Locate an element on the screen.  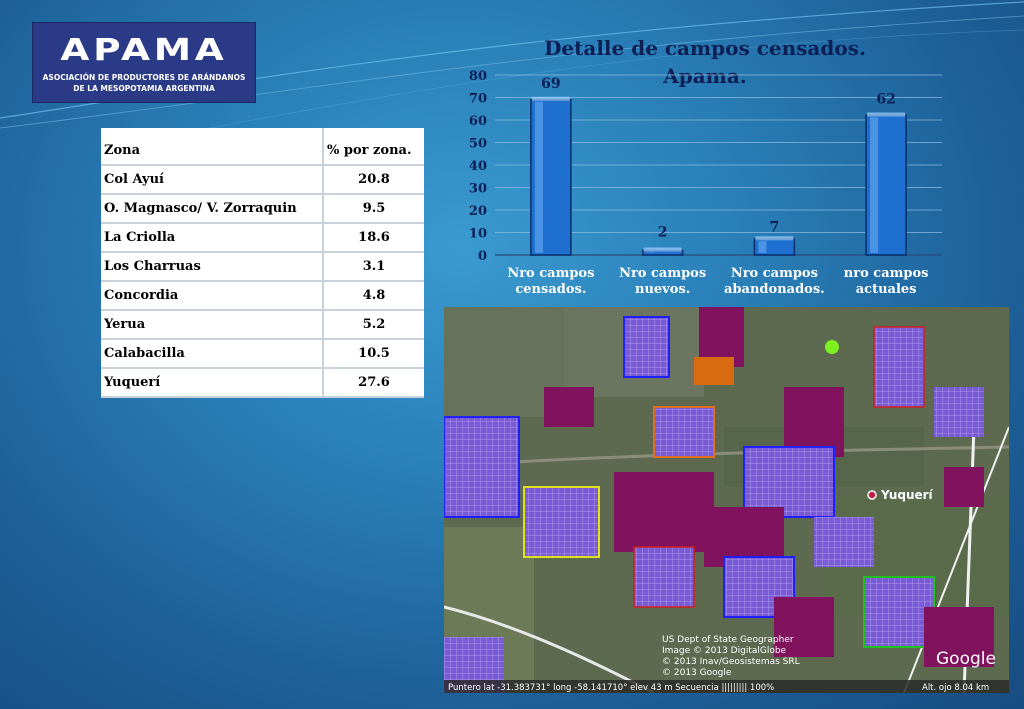
y-tick-label: 50 is located at coordinates (478, 144).